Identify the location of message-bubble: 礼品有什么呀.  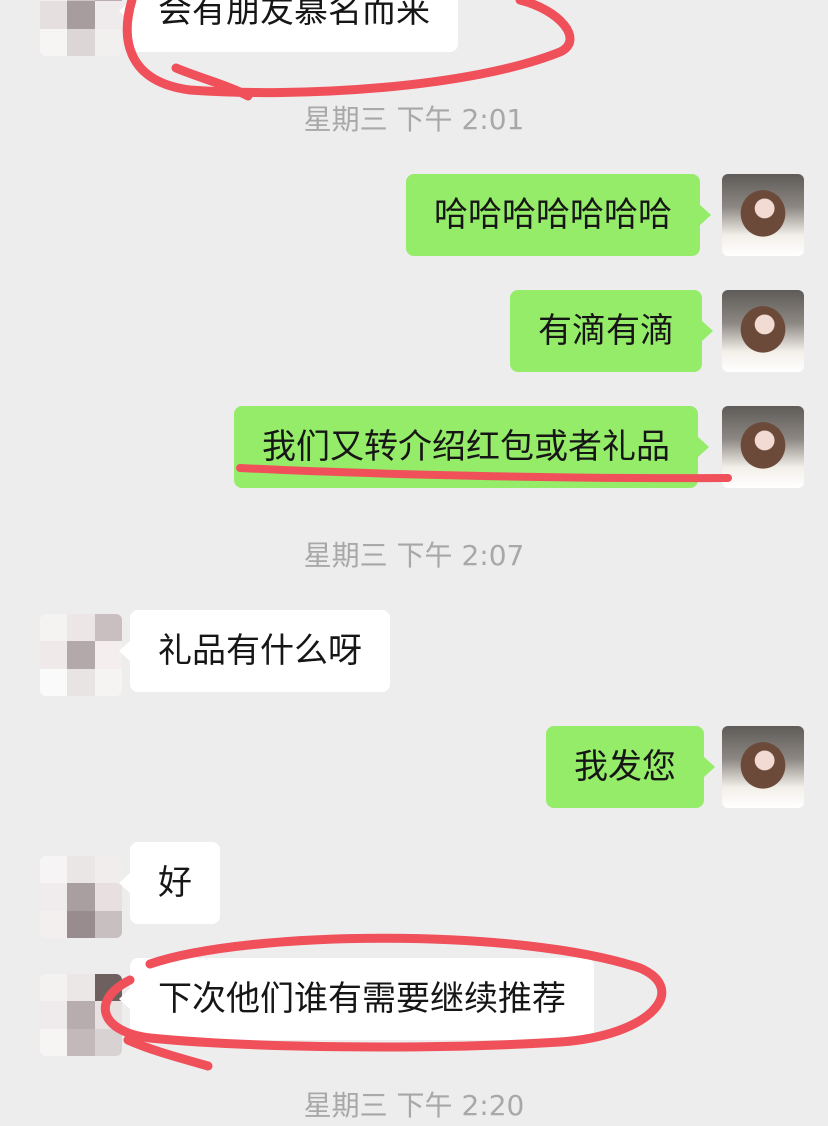
(254, 651).